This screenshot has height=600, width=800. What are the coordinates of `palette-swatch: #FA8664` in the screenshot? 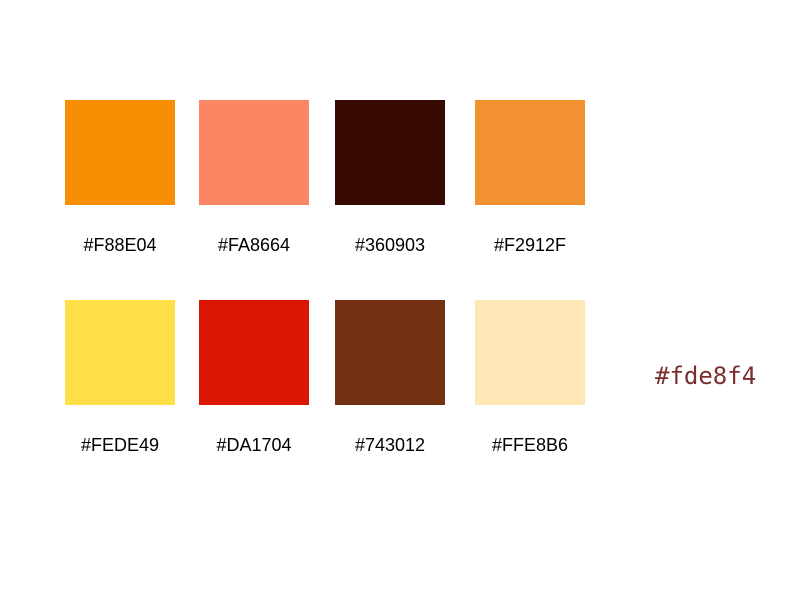 It's located at (254, 177).